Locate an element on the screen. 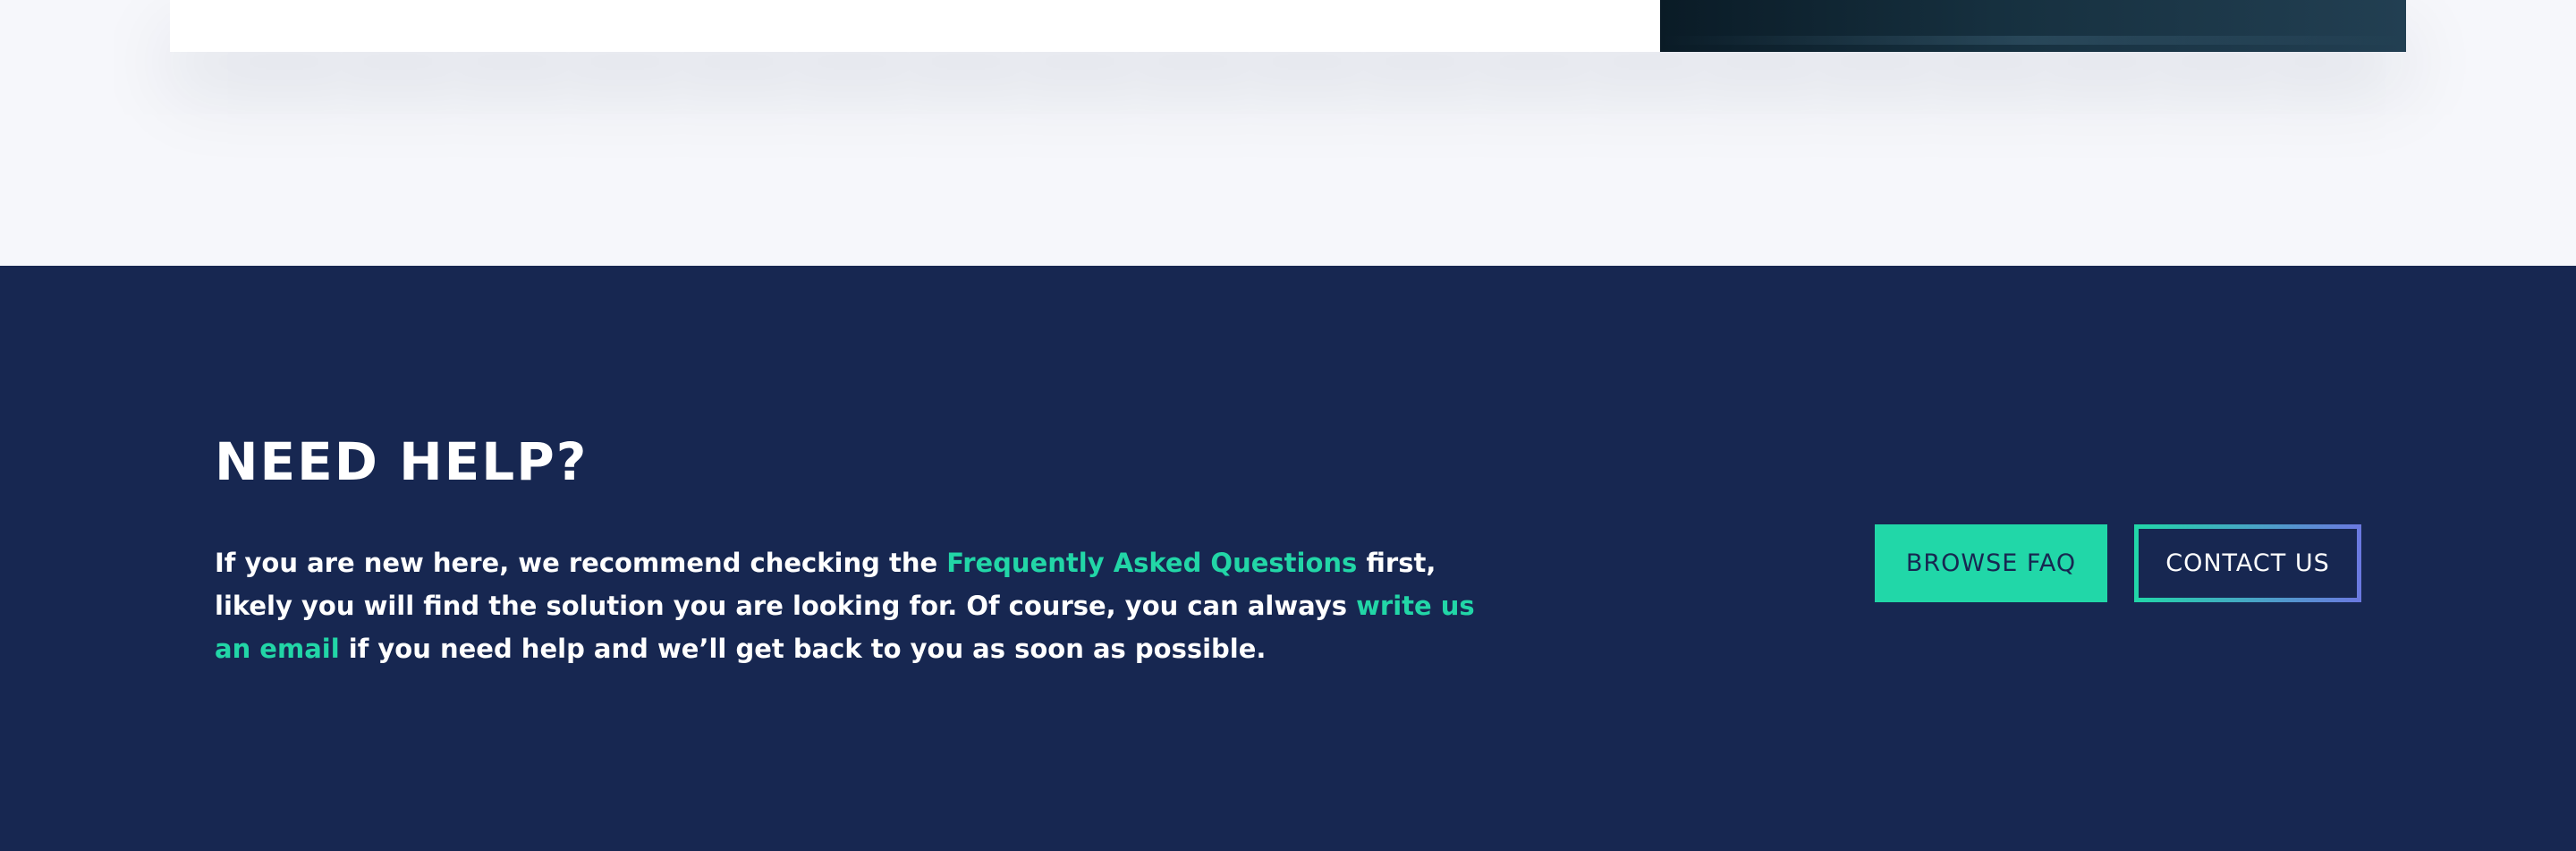 The width and height of the screenshot is (2576, 851). browse-faq-button: BROWSE FAQ is located at coordinates (1991, 563).